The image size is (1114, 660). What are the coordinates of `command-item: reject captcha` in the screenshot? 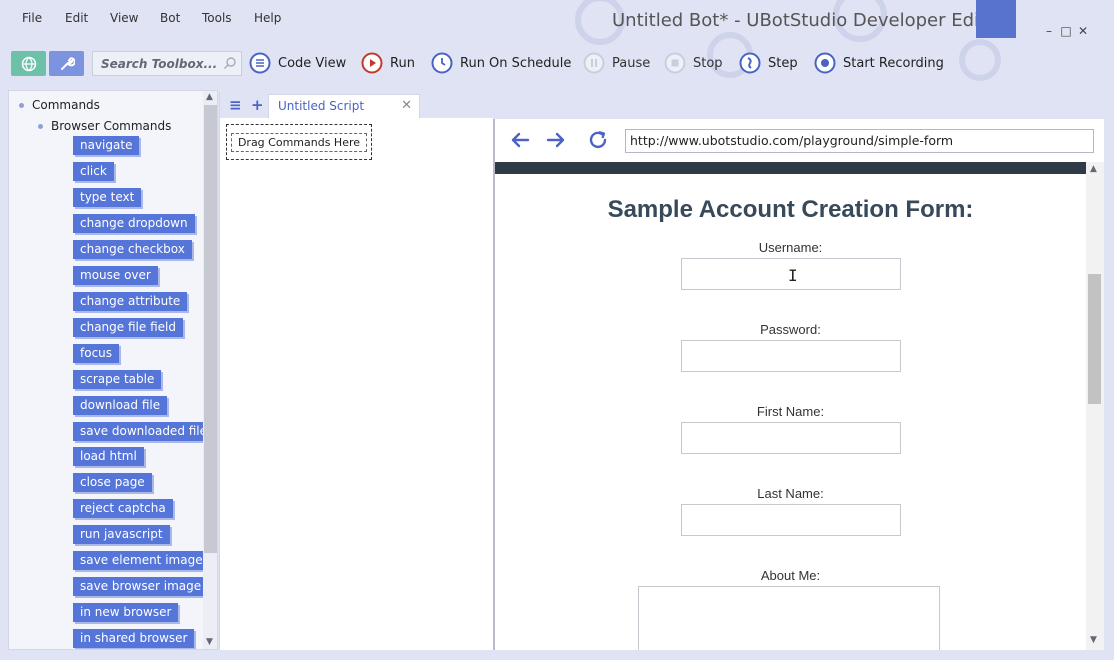 It's located at (123, 508).